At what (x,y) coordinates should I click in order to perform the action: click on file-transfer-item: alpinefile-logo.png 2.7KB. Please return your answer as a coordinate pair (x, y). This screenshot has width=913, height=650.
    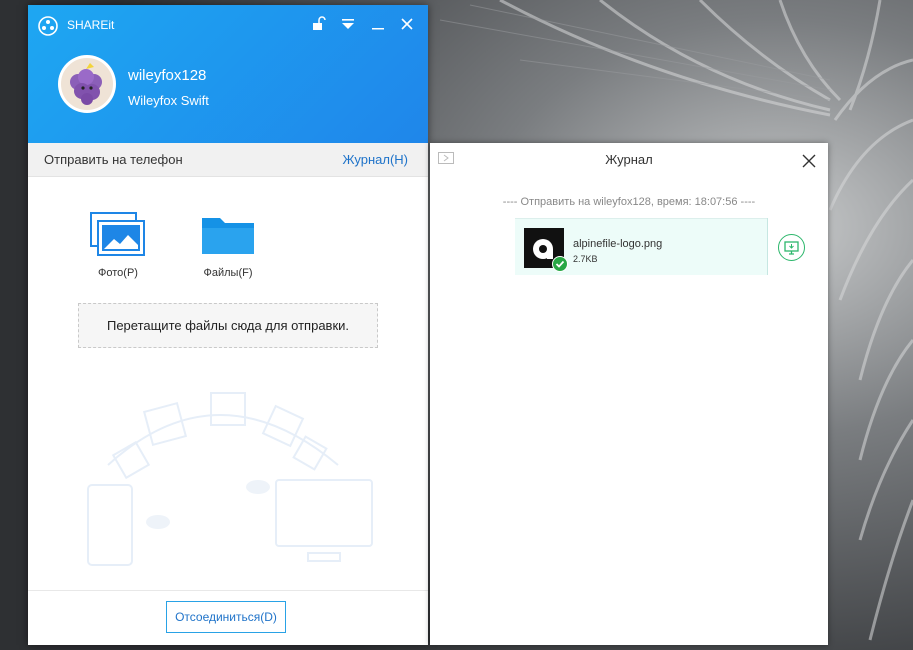
    Looking at the image, I should click on (641, 246).